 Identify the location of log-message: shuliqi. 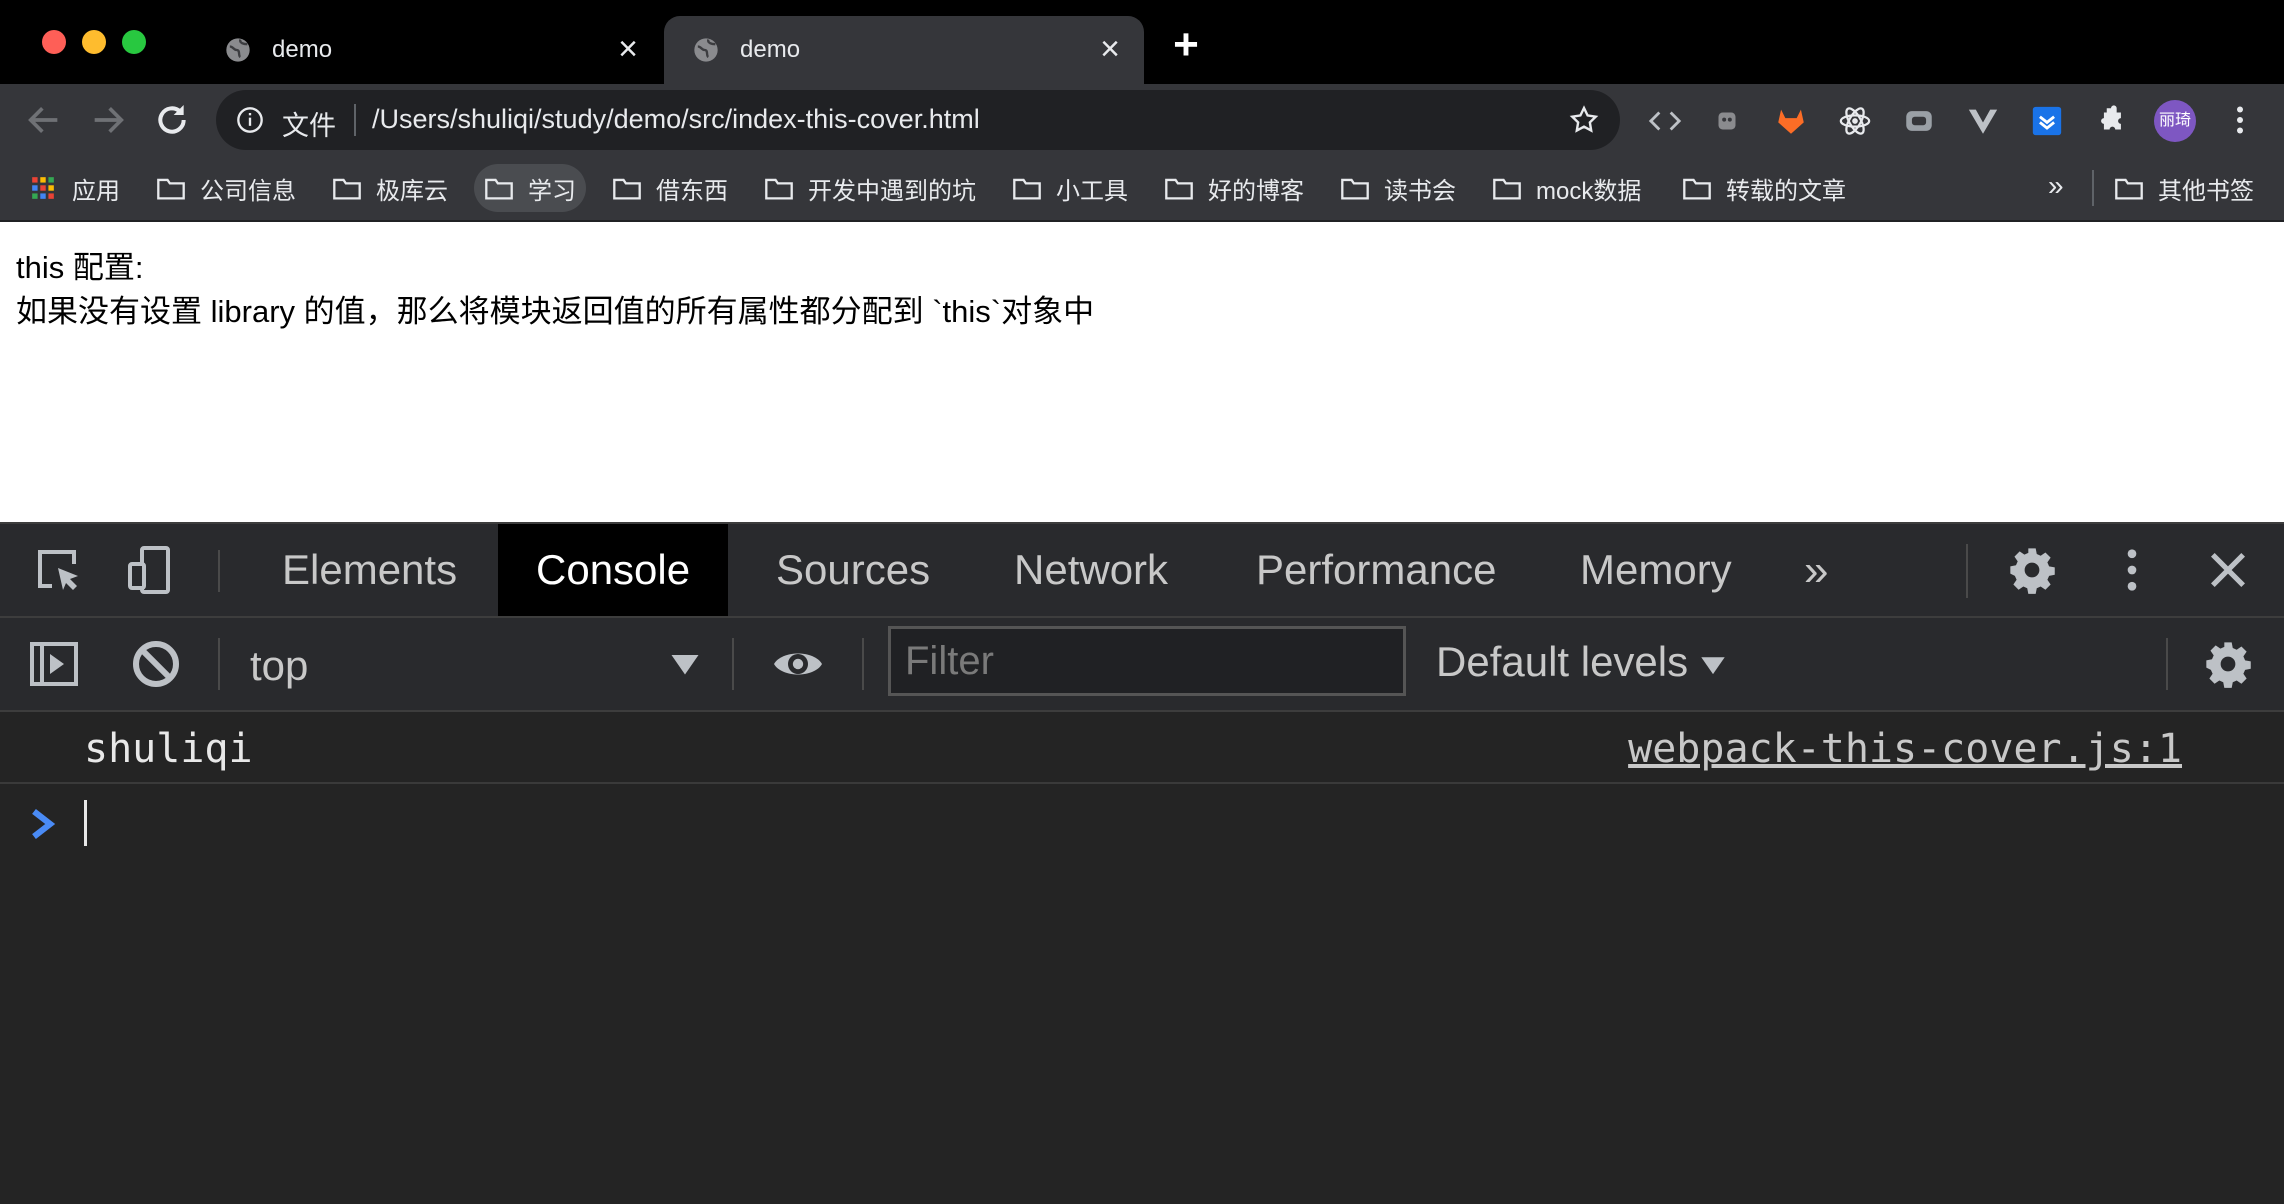
(168, 749).